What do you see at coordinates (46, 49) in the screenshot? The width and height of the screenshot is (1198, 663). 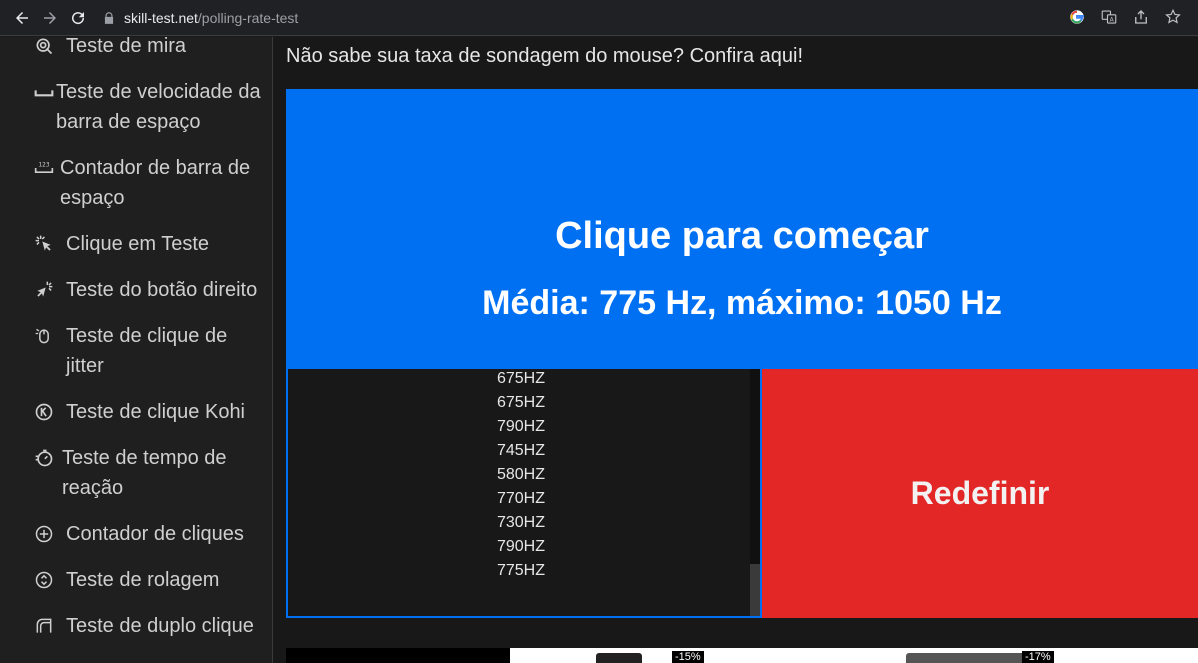 I see `crosshair-icon` at bounding box center [46, 49].